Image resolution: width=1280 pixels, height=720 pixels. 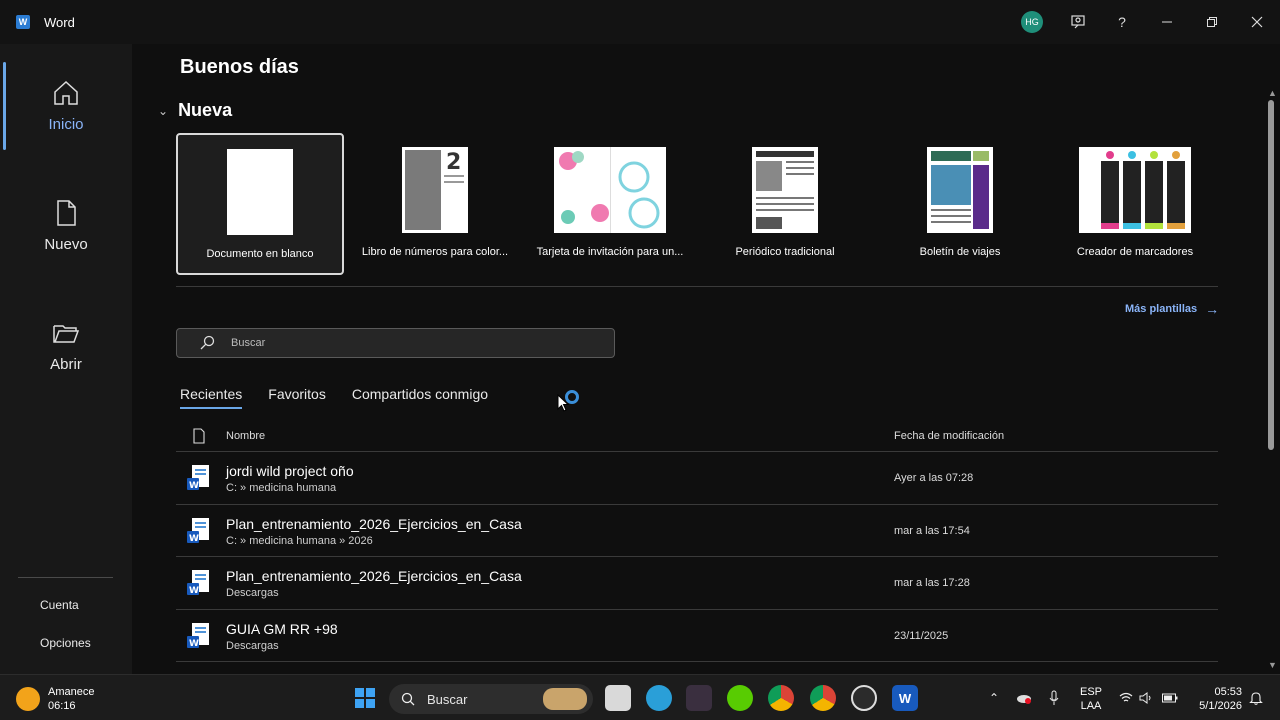 I want to click on section-divider, so click(x=697, y=286).